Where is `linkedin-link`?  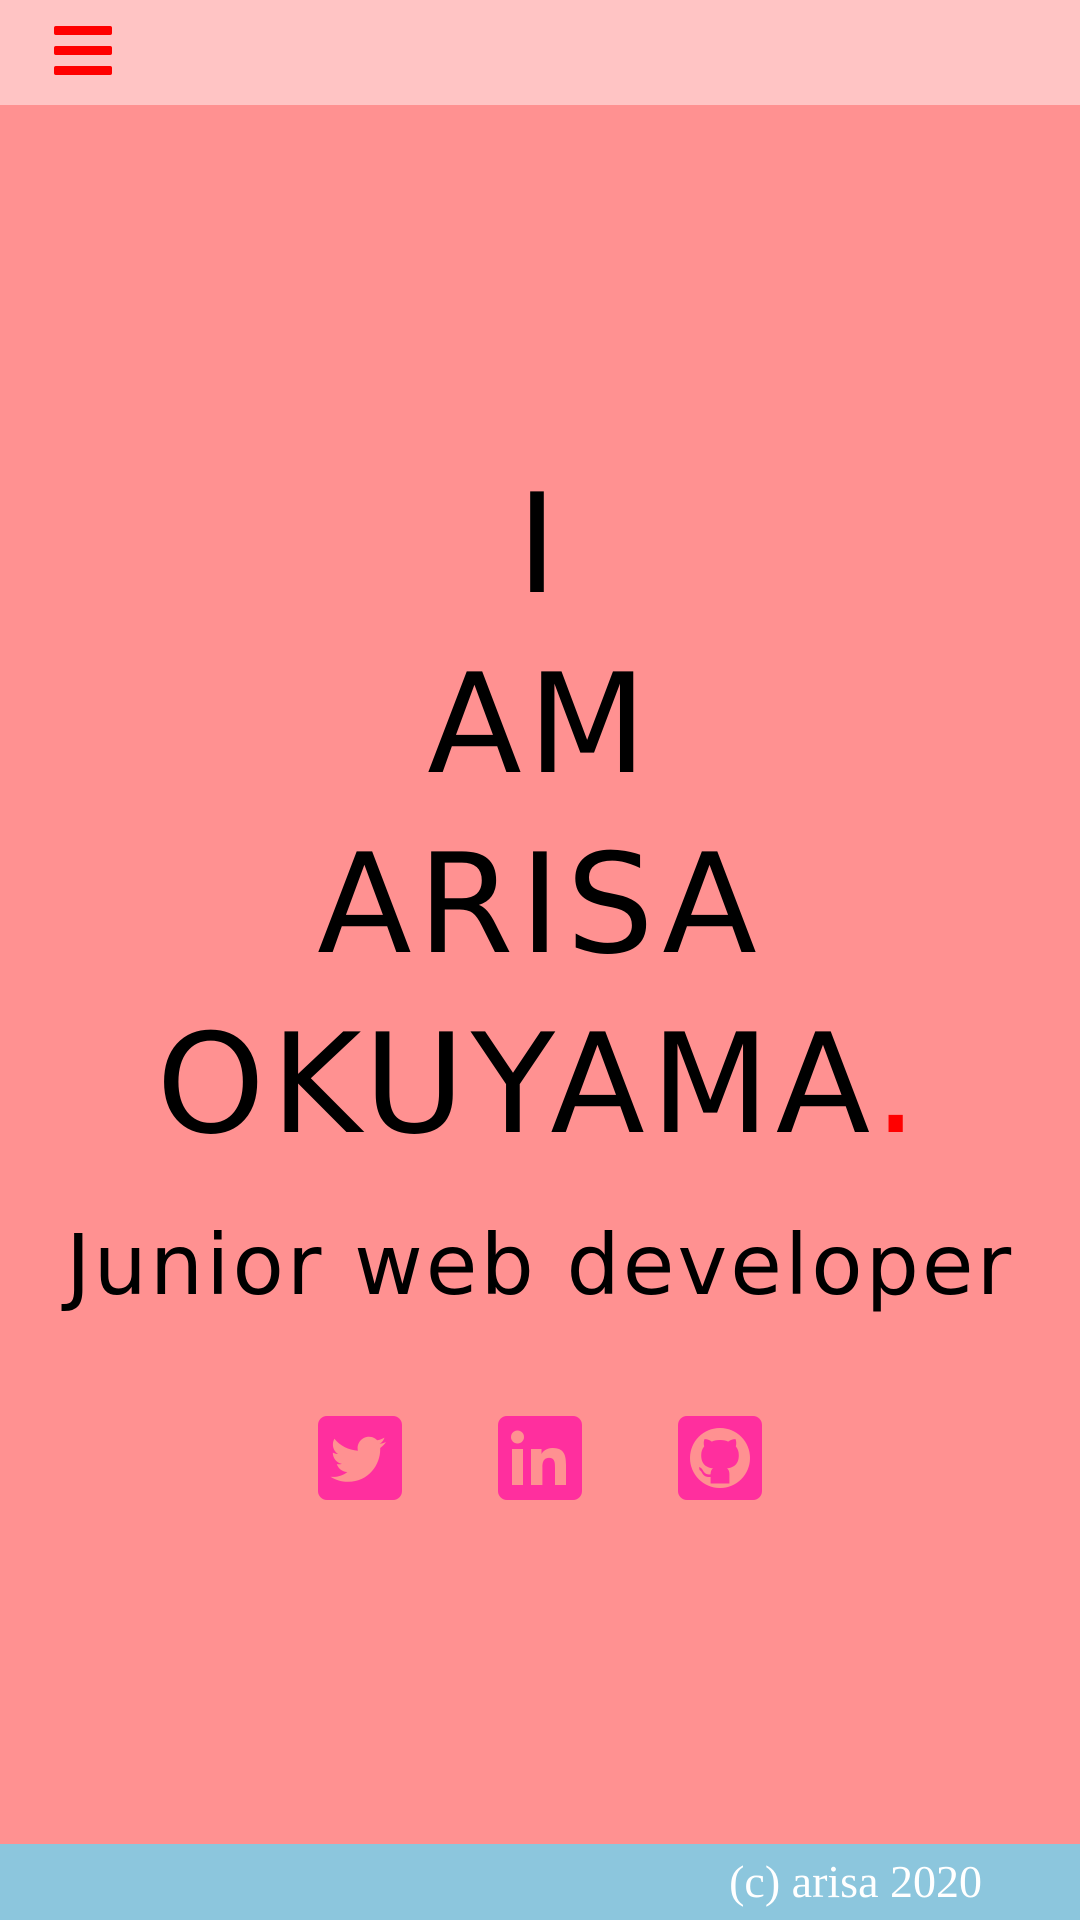 linkedin-link is located at coordinates (540, 1458).